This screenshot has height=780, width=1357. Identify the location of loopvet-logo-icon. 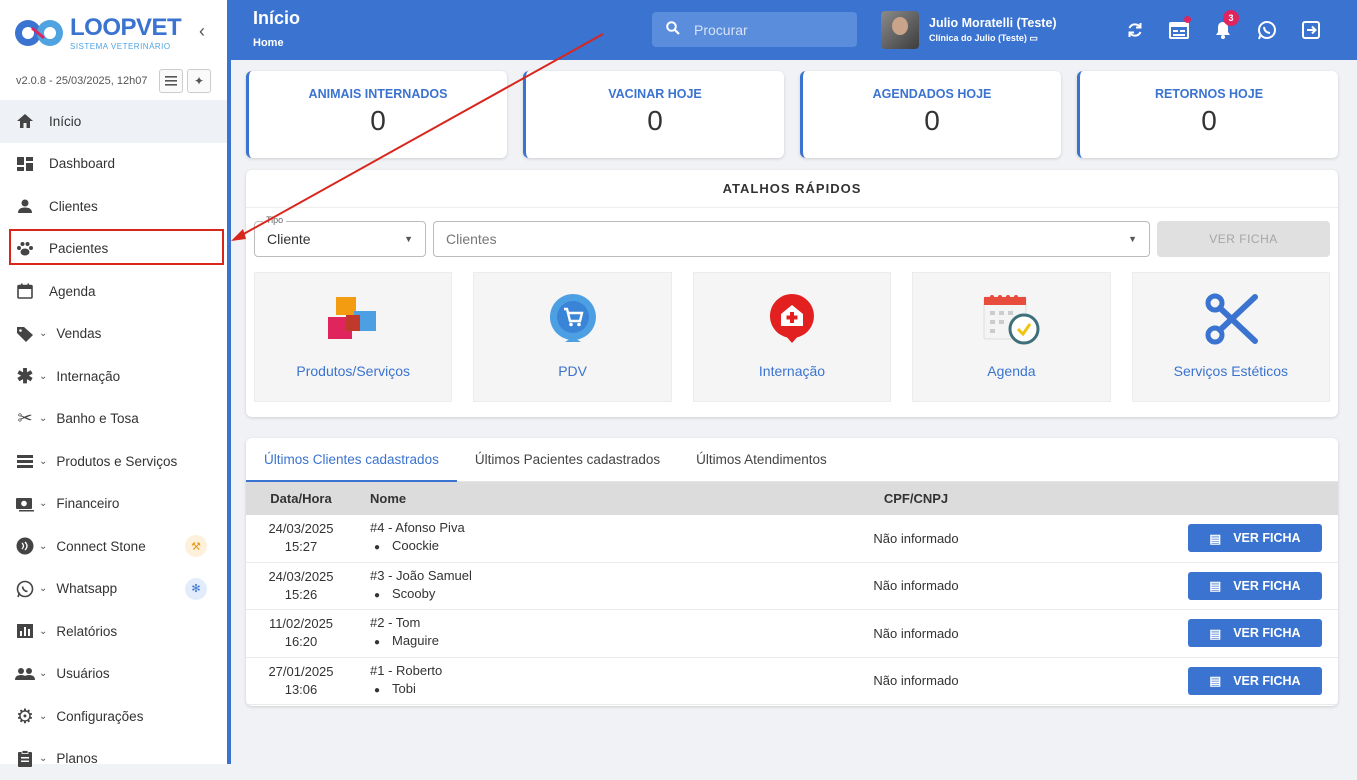
(40, 33).